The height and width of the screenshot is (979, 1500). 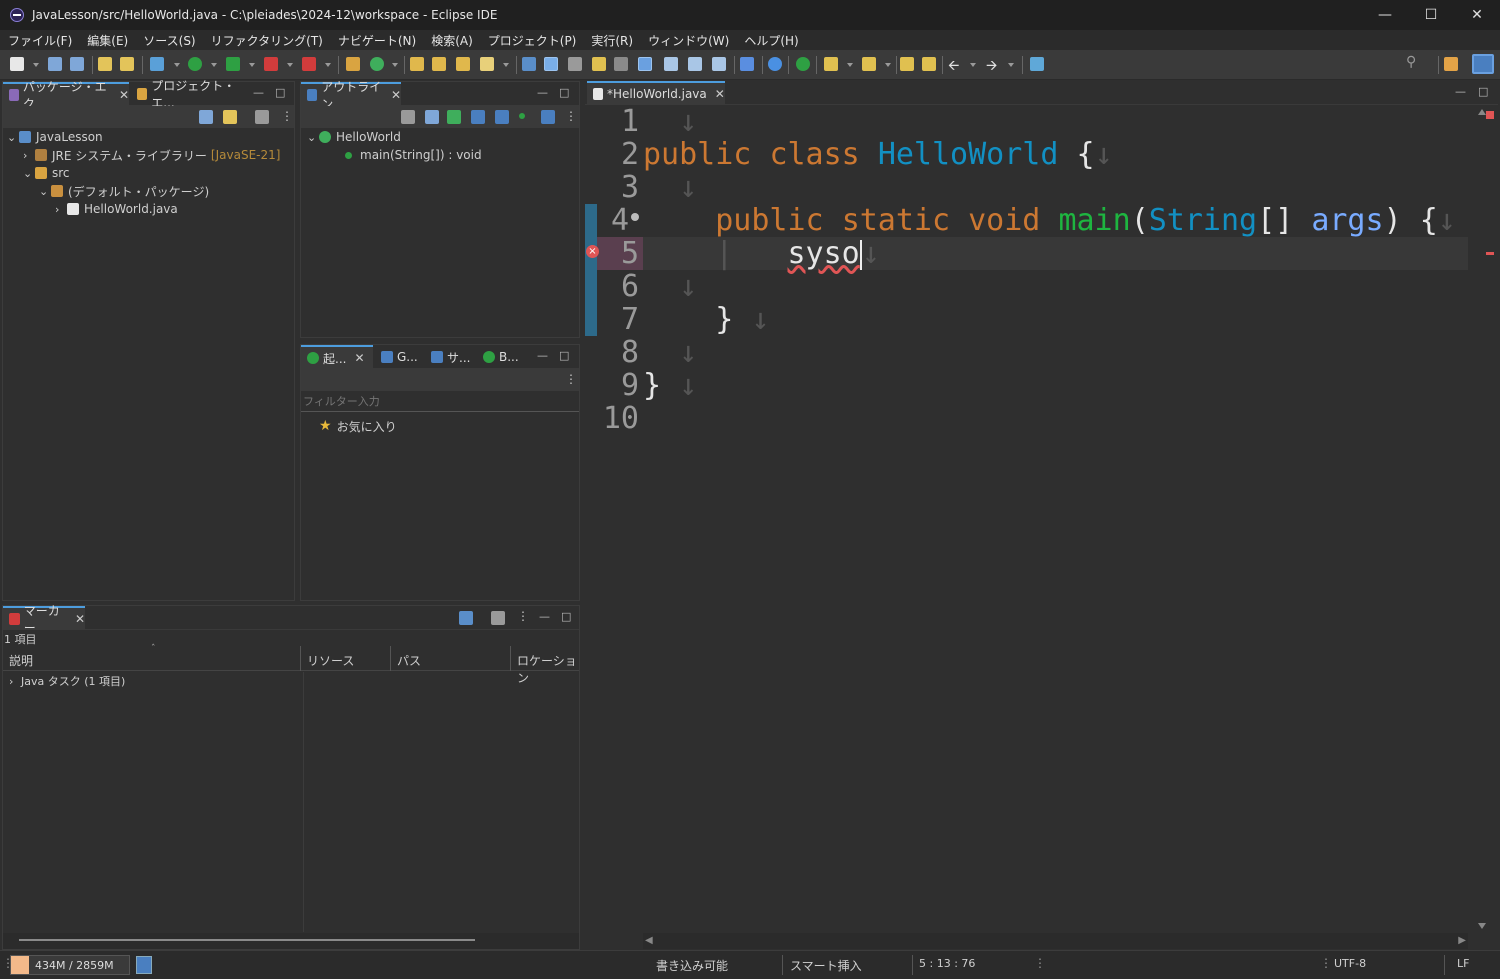 I want to click on back-annotation-icon, so click(x=907, y=64).